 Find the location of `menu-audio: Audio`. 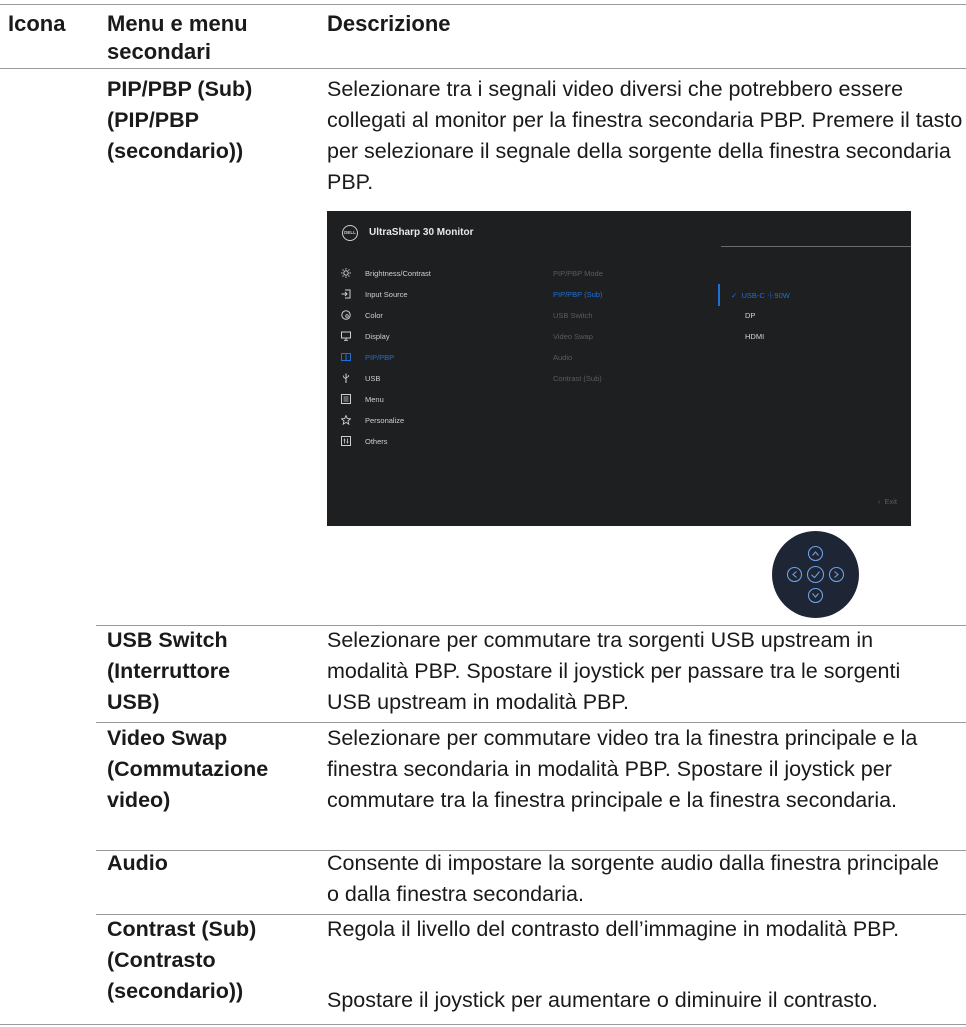

menu-audio: Audio is located at coordinates (137, 863).